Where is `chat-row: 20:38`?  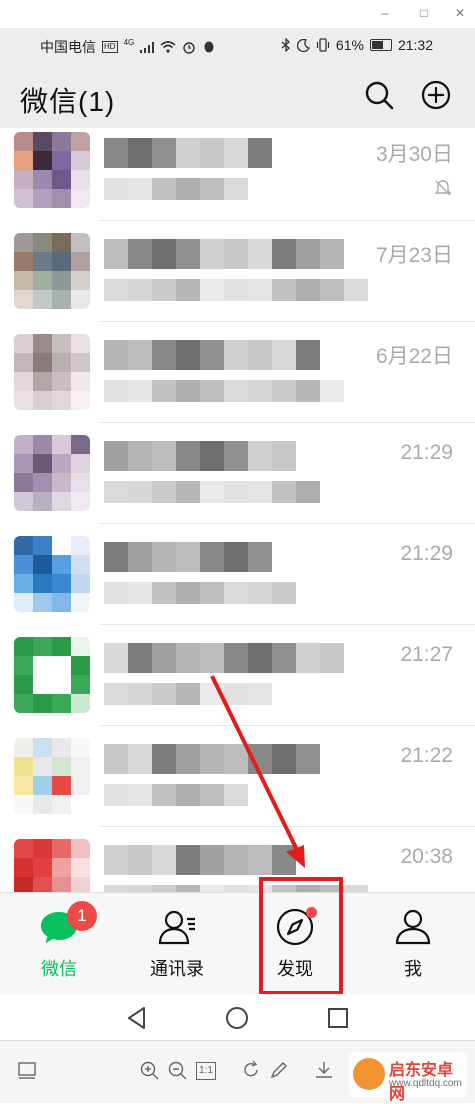
chat-row: 20:38 is located at coordinates (237, 859).